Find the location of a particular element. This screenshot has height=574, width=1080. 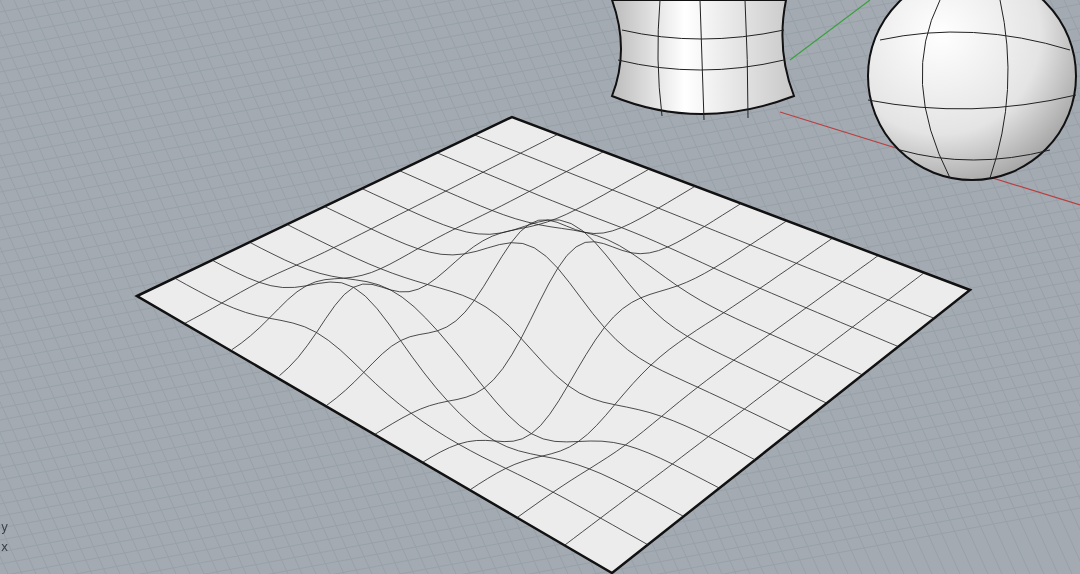

axis-label: x is located at coordinates (5, 547).